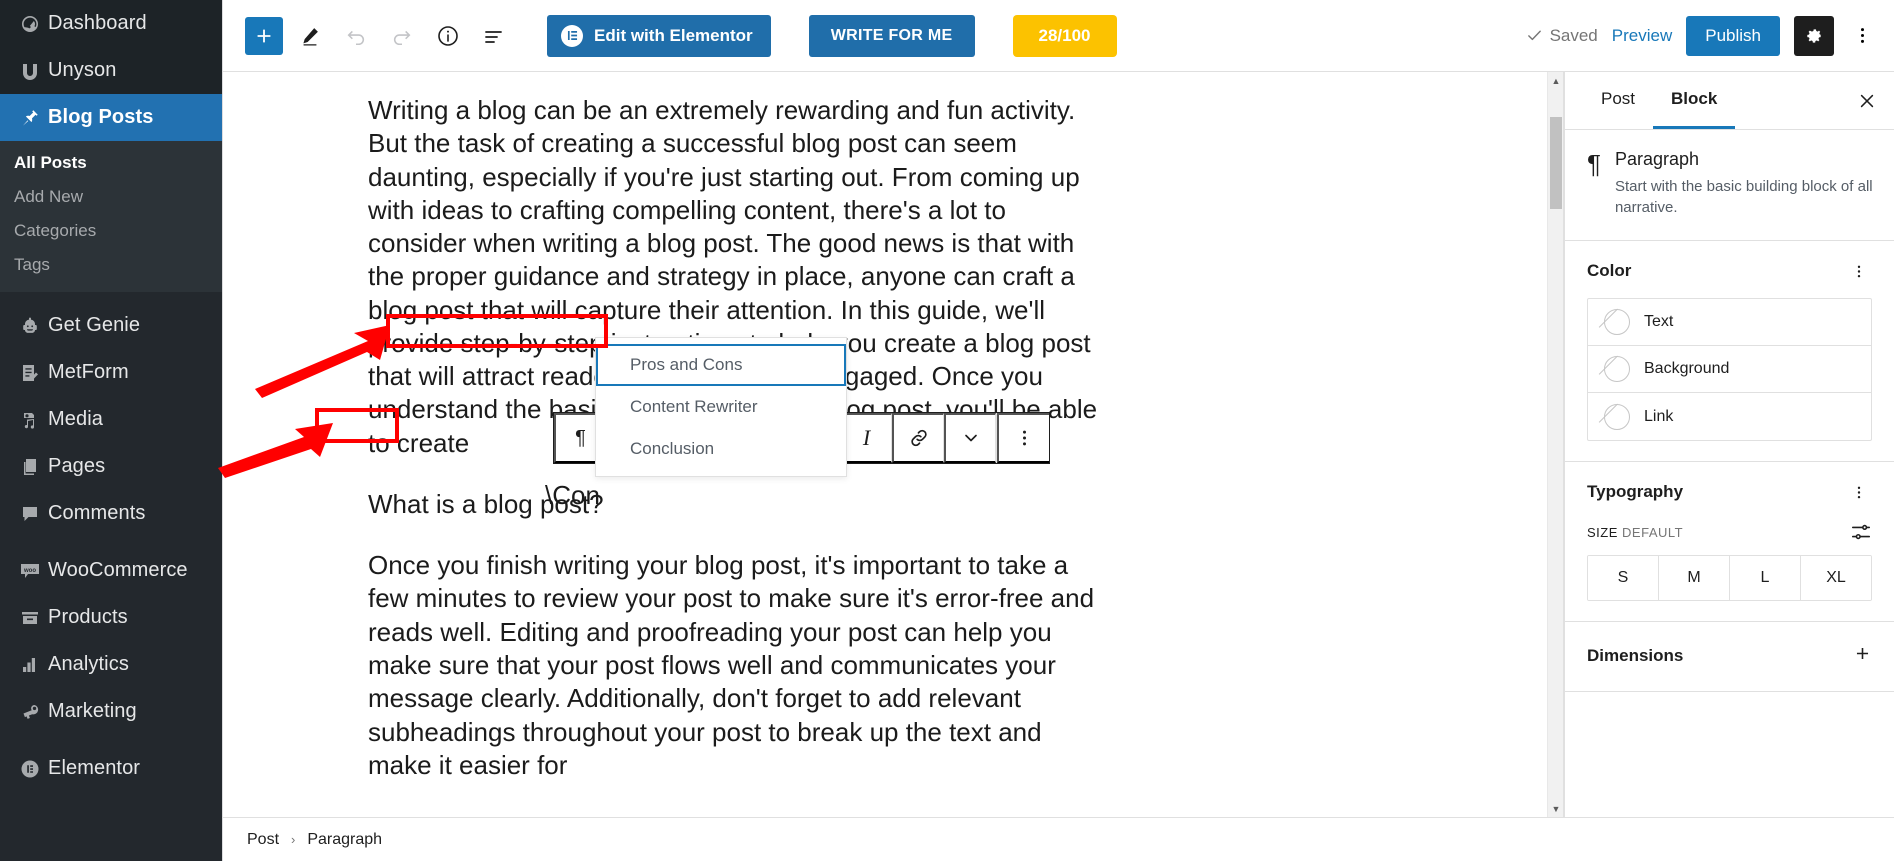 The image size is (1894, 861). Describe the element at coordinates (111, 419) in the screenshot. I see `sidebar-item-media: Media` at that location.